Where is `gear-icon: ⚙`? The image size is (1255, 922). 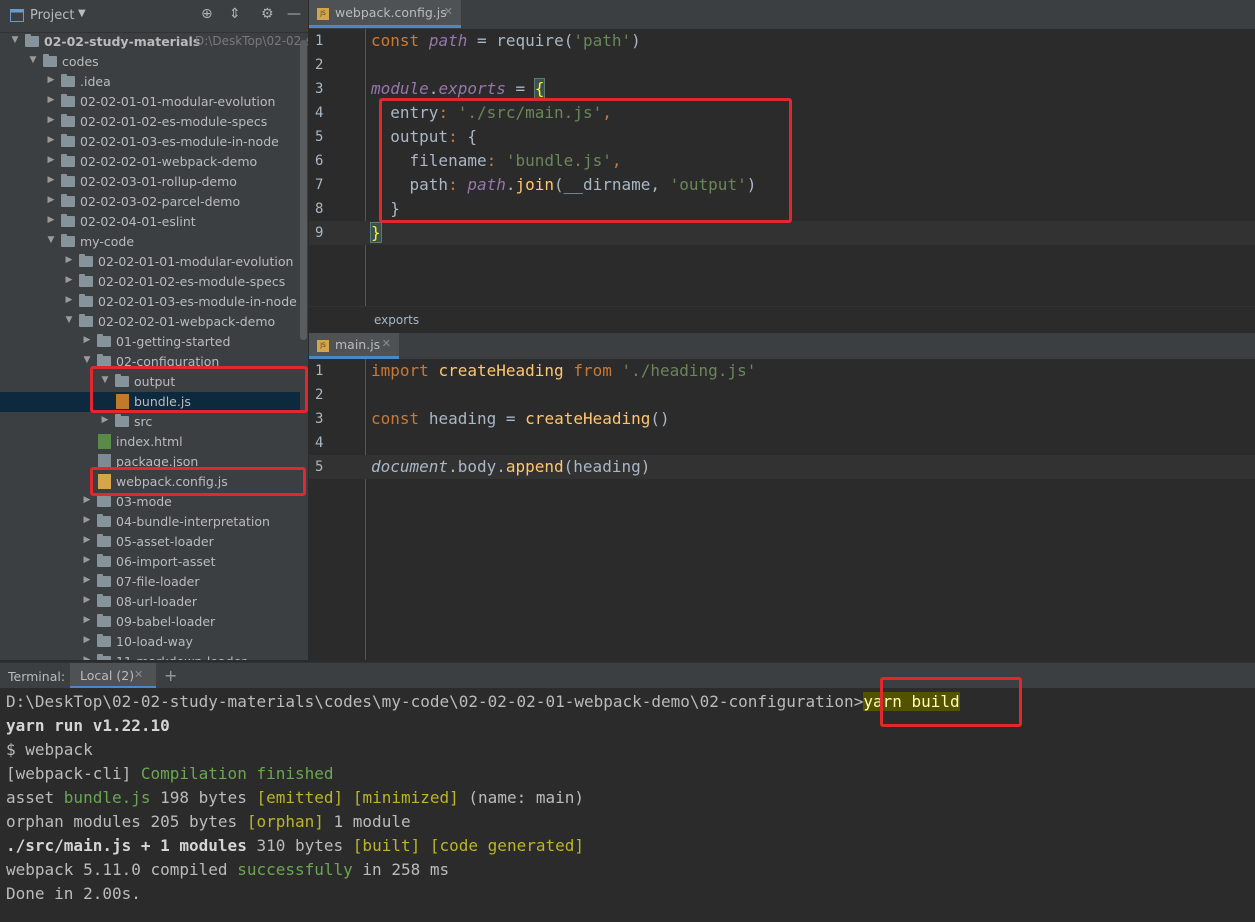
gear-icon: ⚙ is located at coordinates (267, 14).